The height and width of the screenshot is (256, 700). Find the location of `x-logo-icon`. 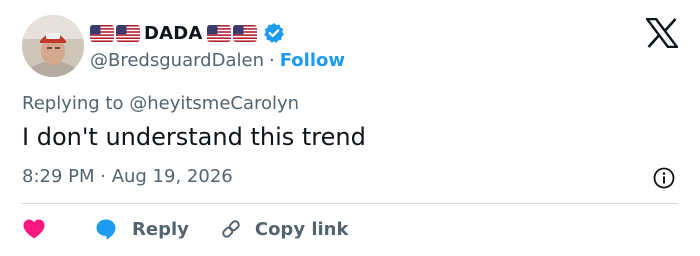

x-logo-icon is located at coordinates (662, 33).